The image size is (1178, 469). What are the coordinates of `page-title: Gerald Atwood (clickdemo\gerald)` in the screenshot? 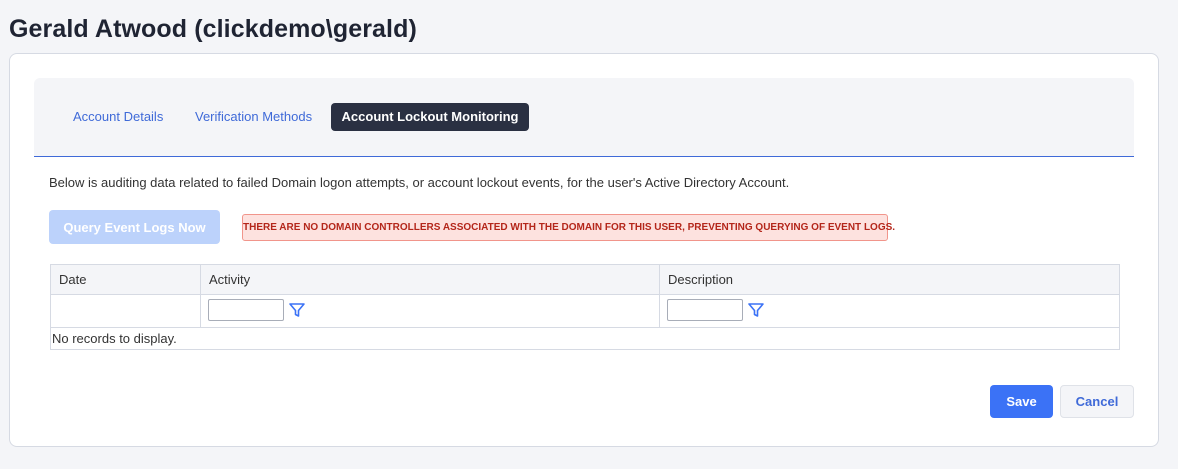 It's located at (213, 29).